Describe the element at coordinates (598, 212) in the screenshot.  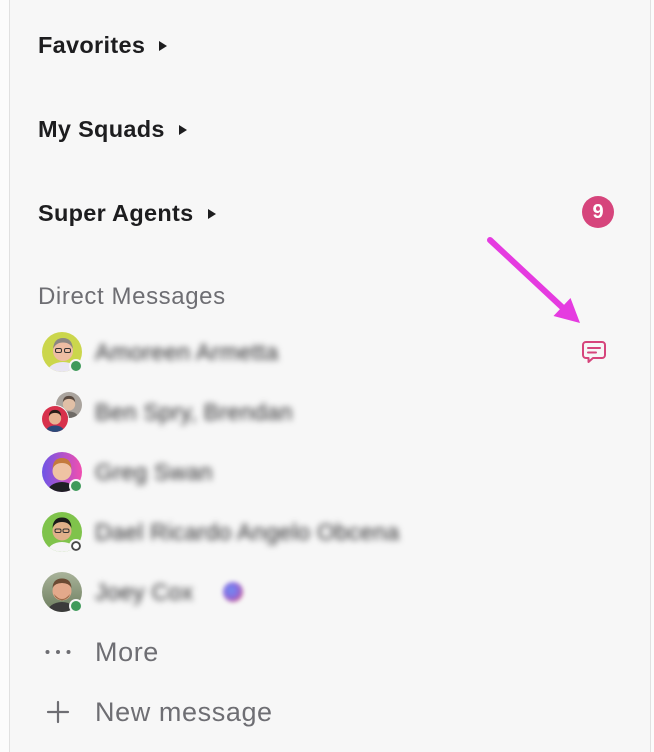
I see `notification-badge: 9` at that location.